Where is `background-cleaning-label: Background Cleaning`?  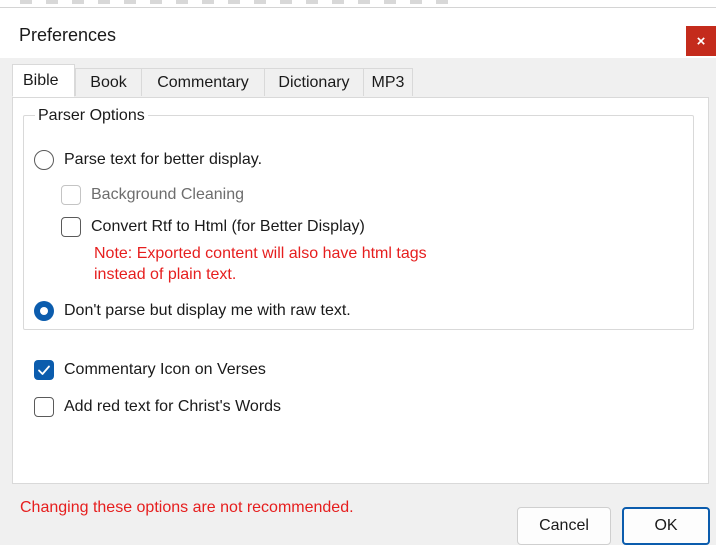
background-cleaning-label: Background Cleaning is located at coordinates (167, 194).